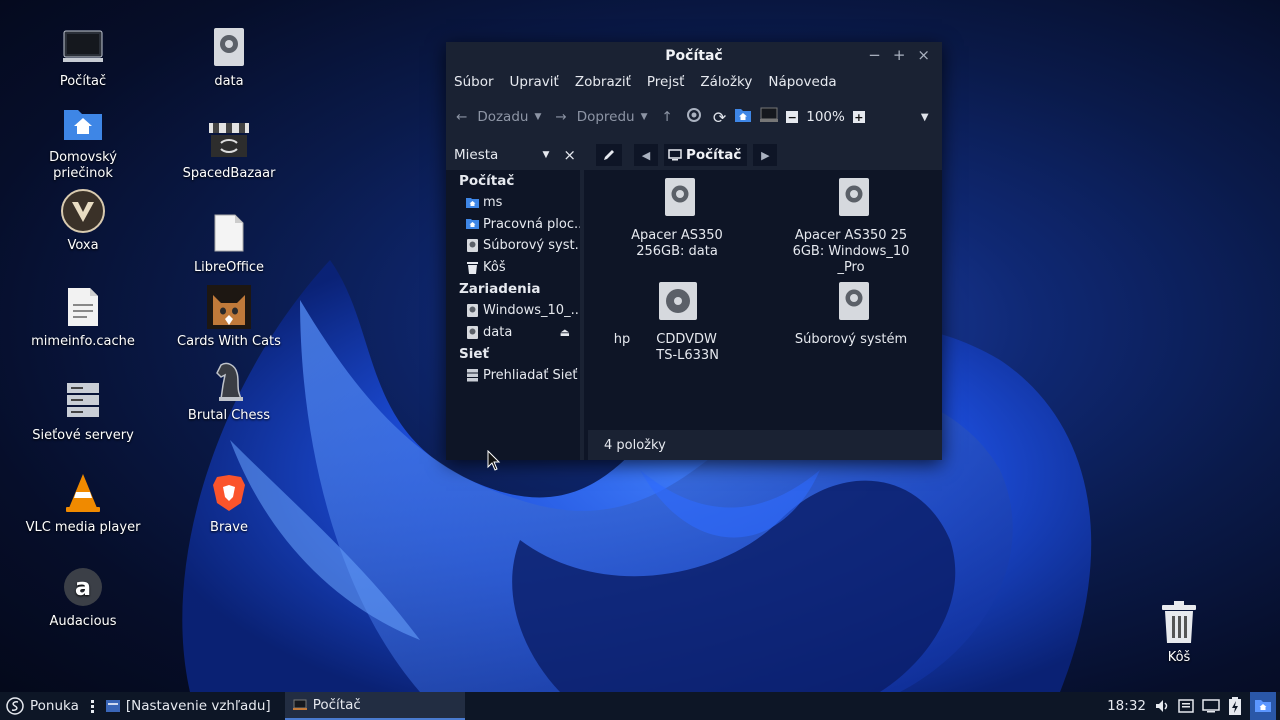 Image resolution: width=1280 pixels, height=720 pixels. Describe the element at coordinates (229, 57) in the screenshot. I see `desktop-icon-data: data` at that location.